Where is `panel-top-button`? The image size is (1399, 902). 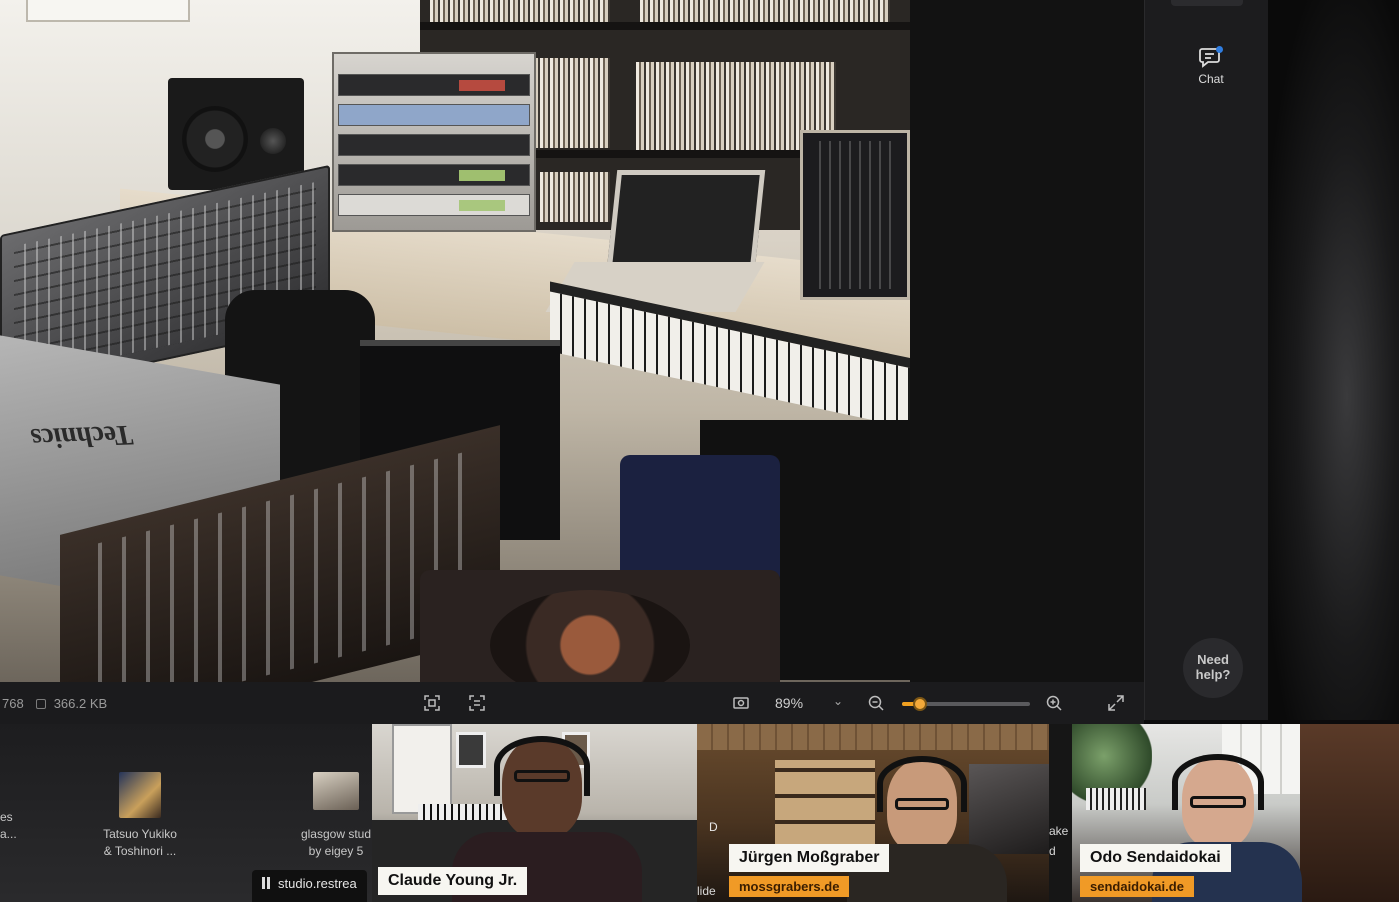 panel-top-button is located at coordinates (1207, 3).